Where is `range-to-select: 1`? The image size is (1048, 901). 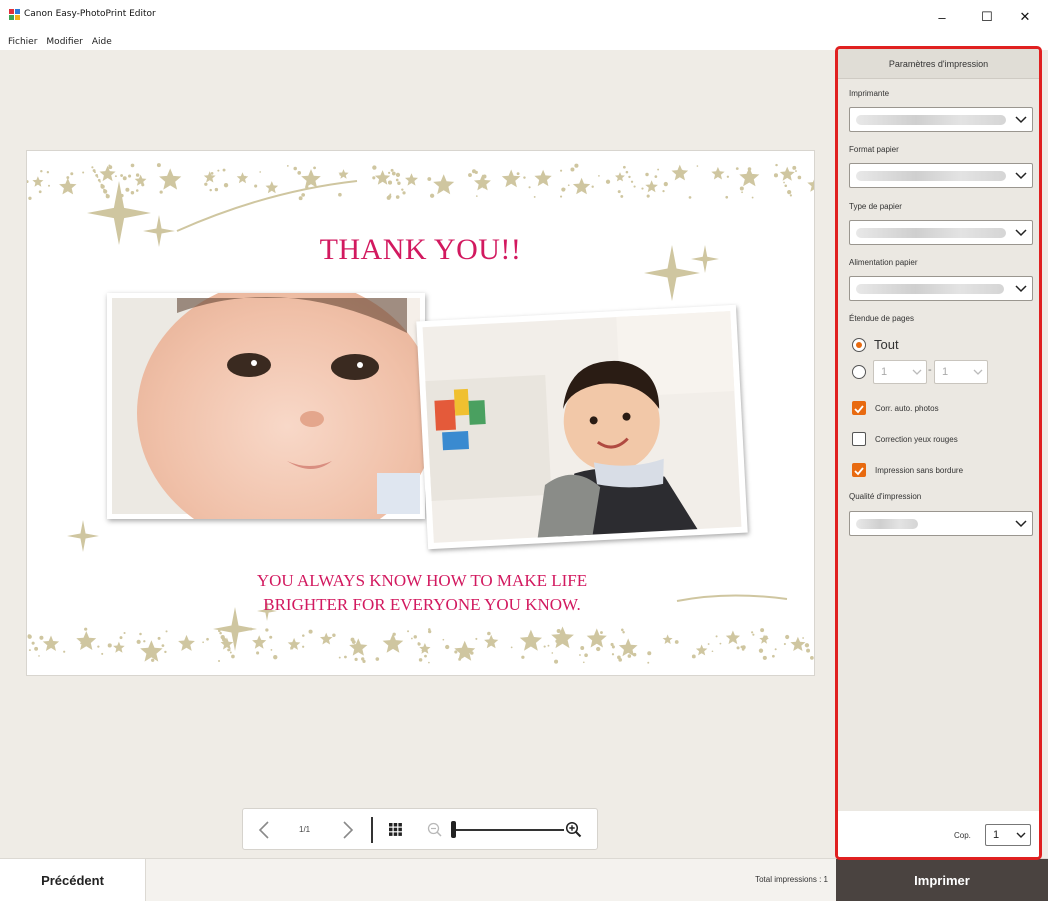 range-to-select: 1 is located at coordinates (961, 372).